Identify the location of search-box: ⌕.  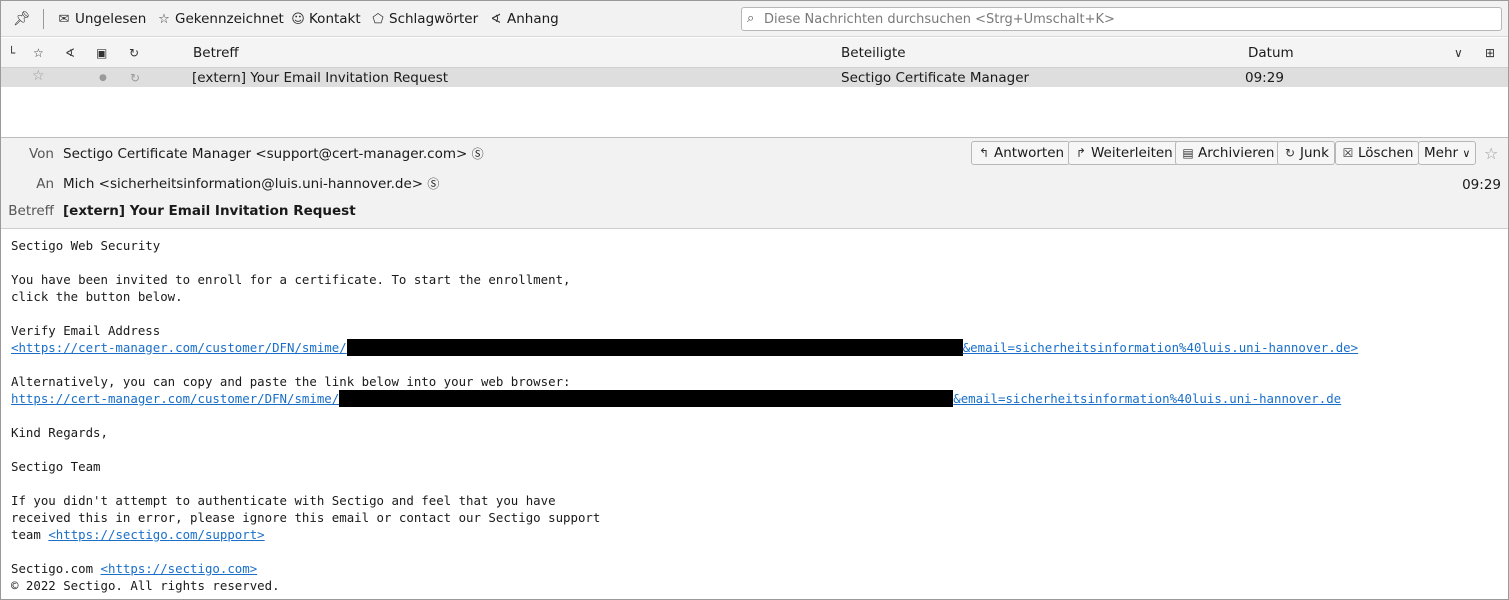
(1121, 19).